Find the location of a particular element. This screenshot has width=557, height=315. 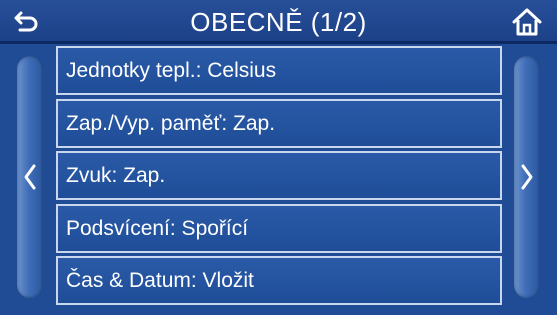

chevron-right-icon is located at coordinates (527, 177).